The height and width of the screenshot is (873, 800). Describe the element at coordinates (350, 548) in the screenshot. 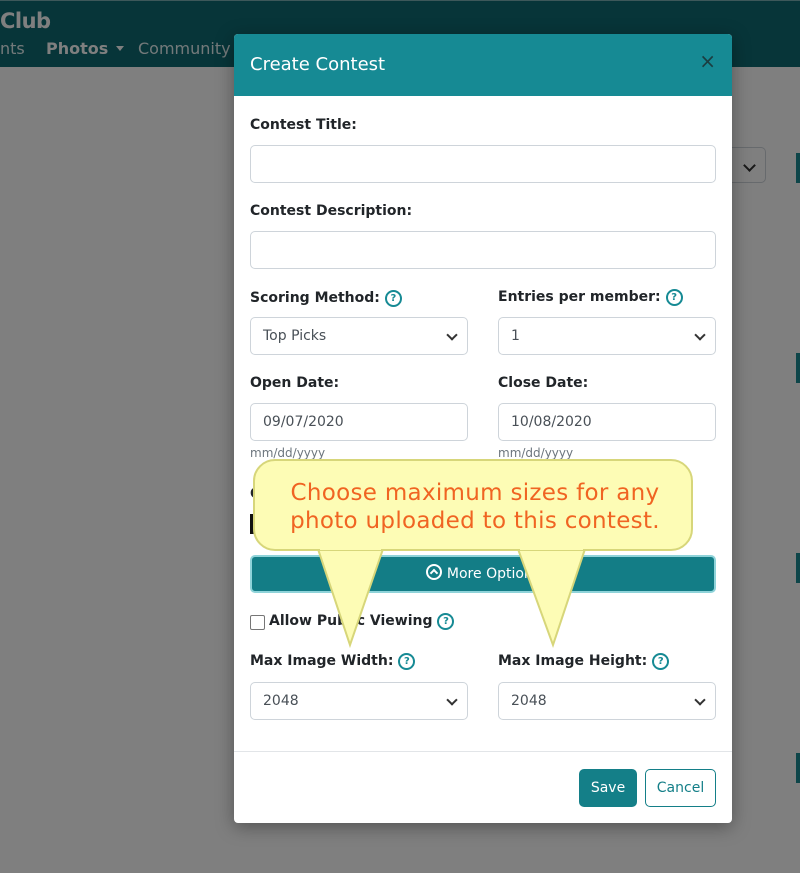

I see `callout-seam-left` at that location.